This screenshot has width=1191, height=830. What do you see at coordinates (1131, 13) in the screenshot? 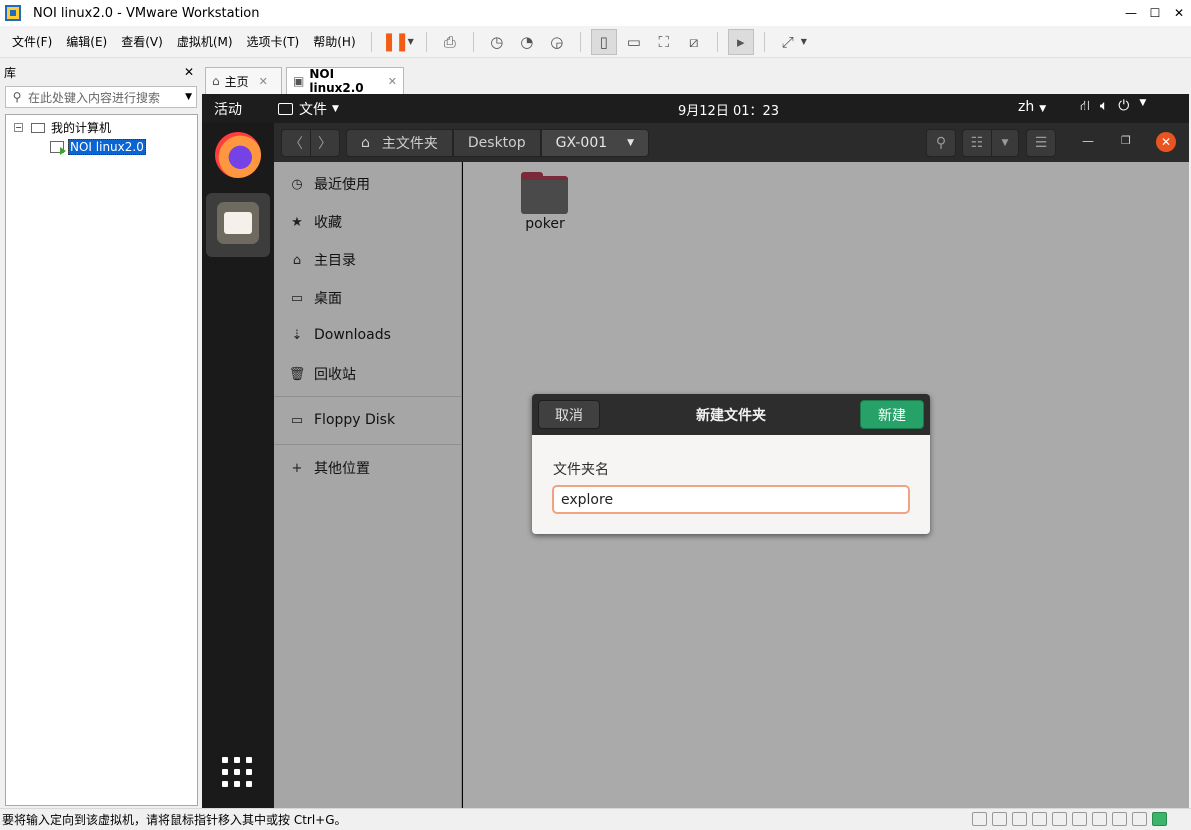
I see `minimize-button: —` at bounding box center [1131, 13].